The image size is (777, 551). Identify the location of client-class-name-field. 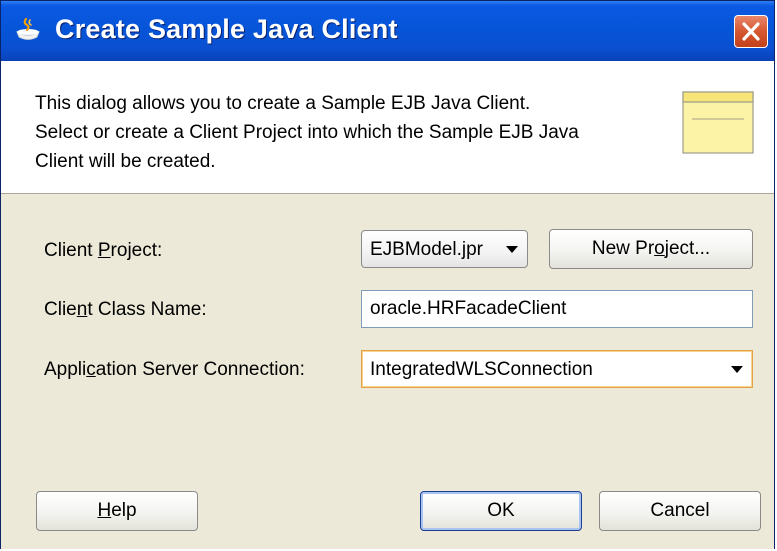
(557, 309).